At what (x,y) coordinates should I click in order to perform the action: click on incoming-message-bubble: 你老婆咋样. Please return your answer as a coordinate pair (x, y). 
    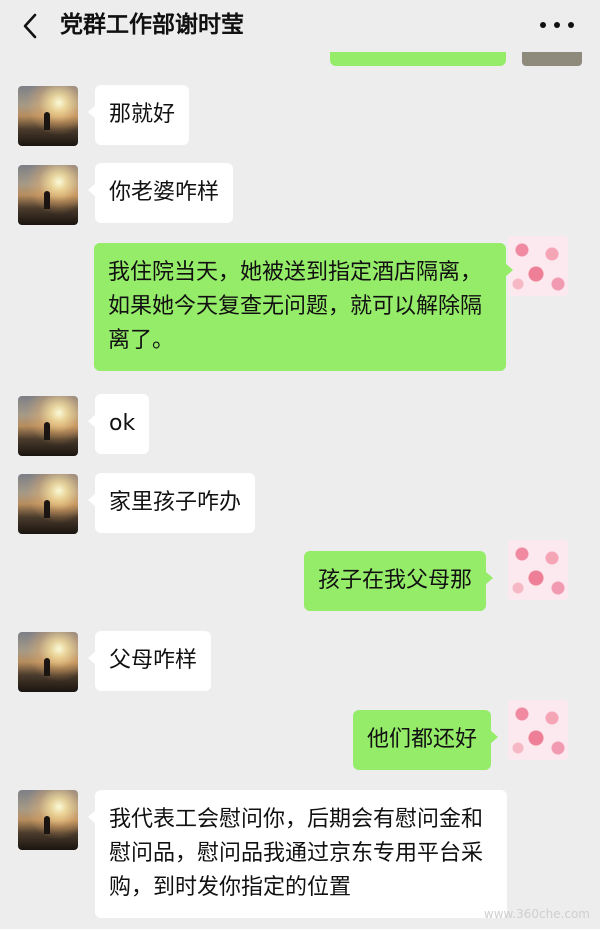
    Looking at the image, I should click on (160, 193).